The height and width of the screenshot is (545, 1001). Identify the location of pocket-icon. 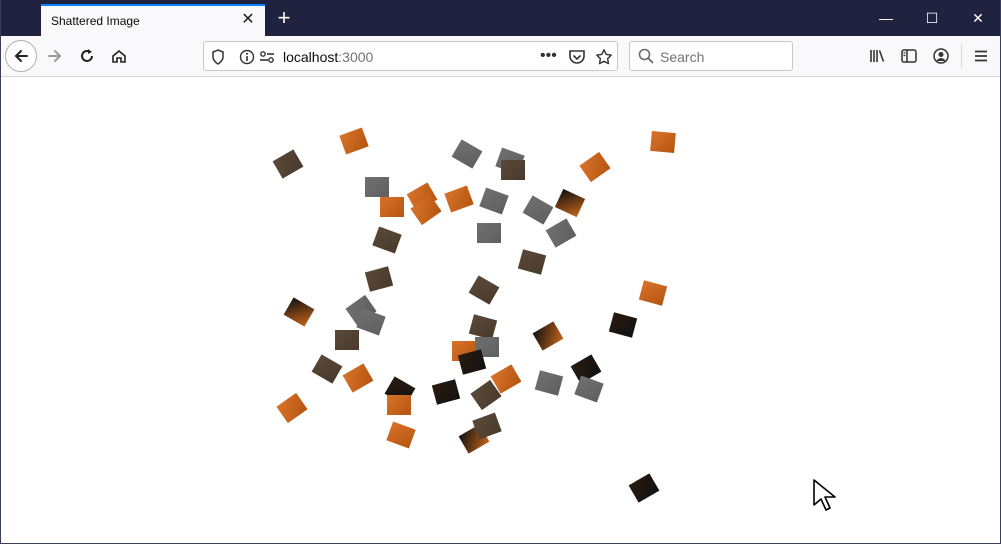
(577, 57).